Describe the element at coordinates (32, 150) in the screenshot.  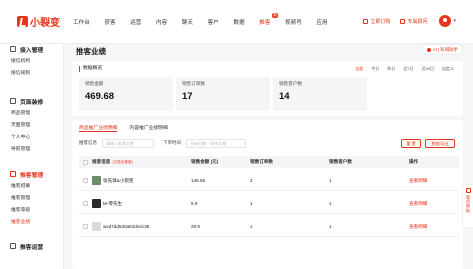
I see `sidebar-item: 导航管理` at that location.